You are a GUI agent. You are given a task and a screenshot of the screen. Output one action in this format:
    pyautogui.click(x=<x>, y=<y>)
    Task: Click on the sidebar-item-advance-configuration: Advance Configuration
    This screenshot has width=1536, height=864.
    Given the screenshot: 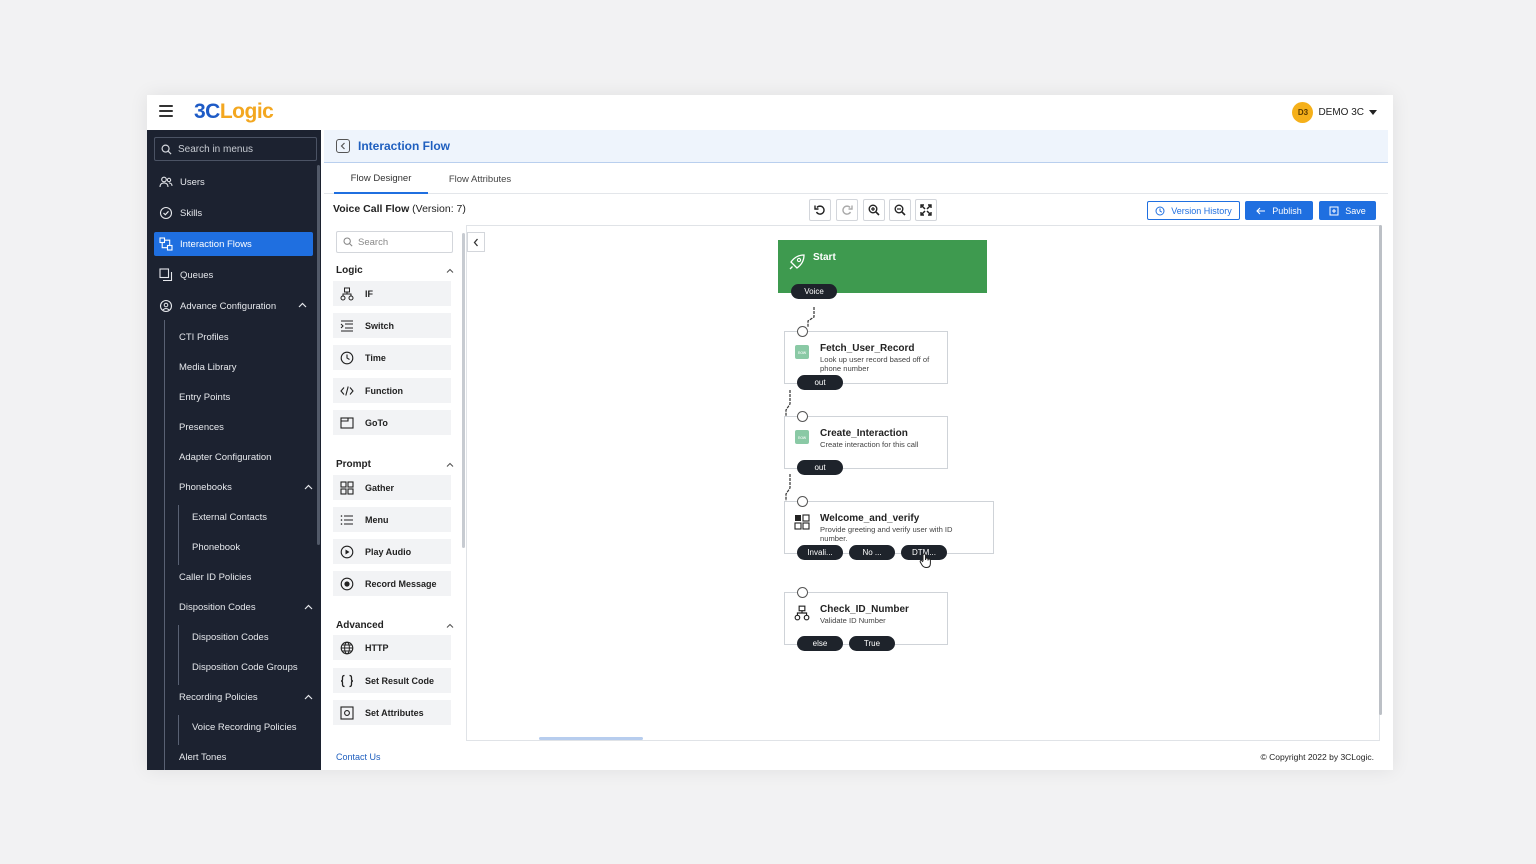 What is the action you would take?
    pyautogui.click(x=233, y=306)
    